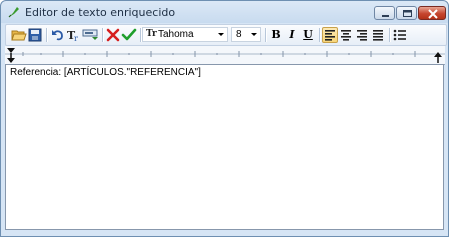  I want to click on minimize-button, so click(384, 13).